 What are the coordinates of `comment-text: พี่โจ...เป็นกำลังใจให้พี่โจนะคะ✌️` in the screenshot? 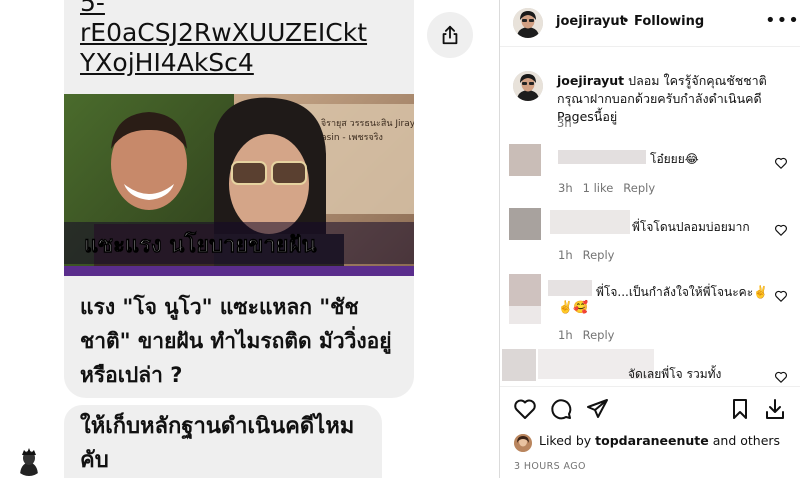 It's located at (682, 292).